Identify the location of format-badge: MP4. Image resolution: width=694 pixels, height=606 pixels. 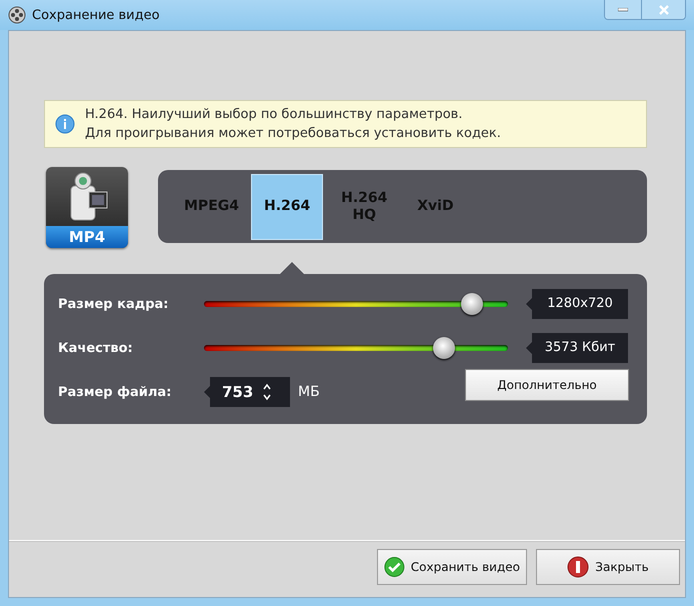
(87, 207).